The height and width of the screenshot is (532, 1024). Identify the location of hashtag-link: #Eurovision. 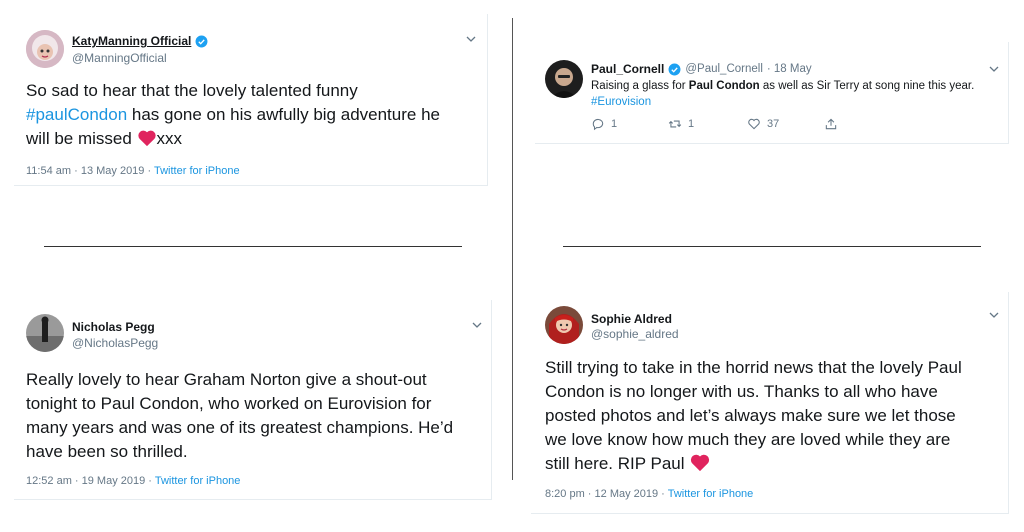
(621, 102).